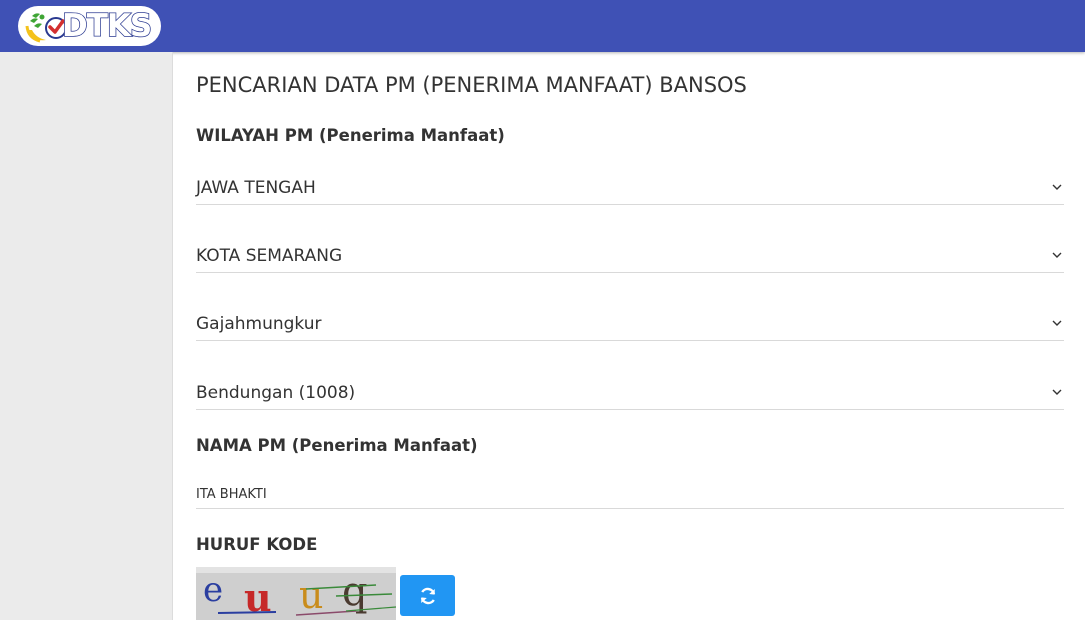 This screenshot has height=620, width=1085. What do you see at coordinates (630, 321) in the screenshot?
I see `district-select: Gajahmungkur` at bounding box center [630, 321].